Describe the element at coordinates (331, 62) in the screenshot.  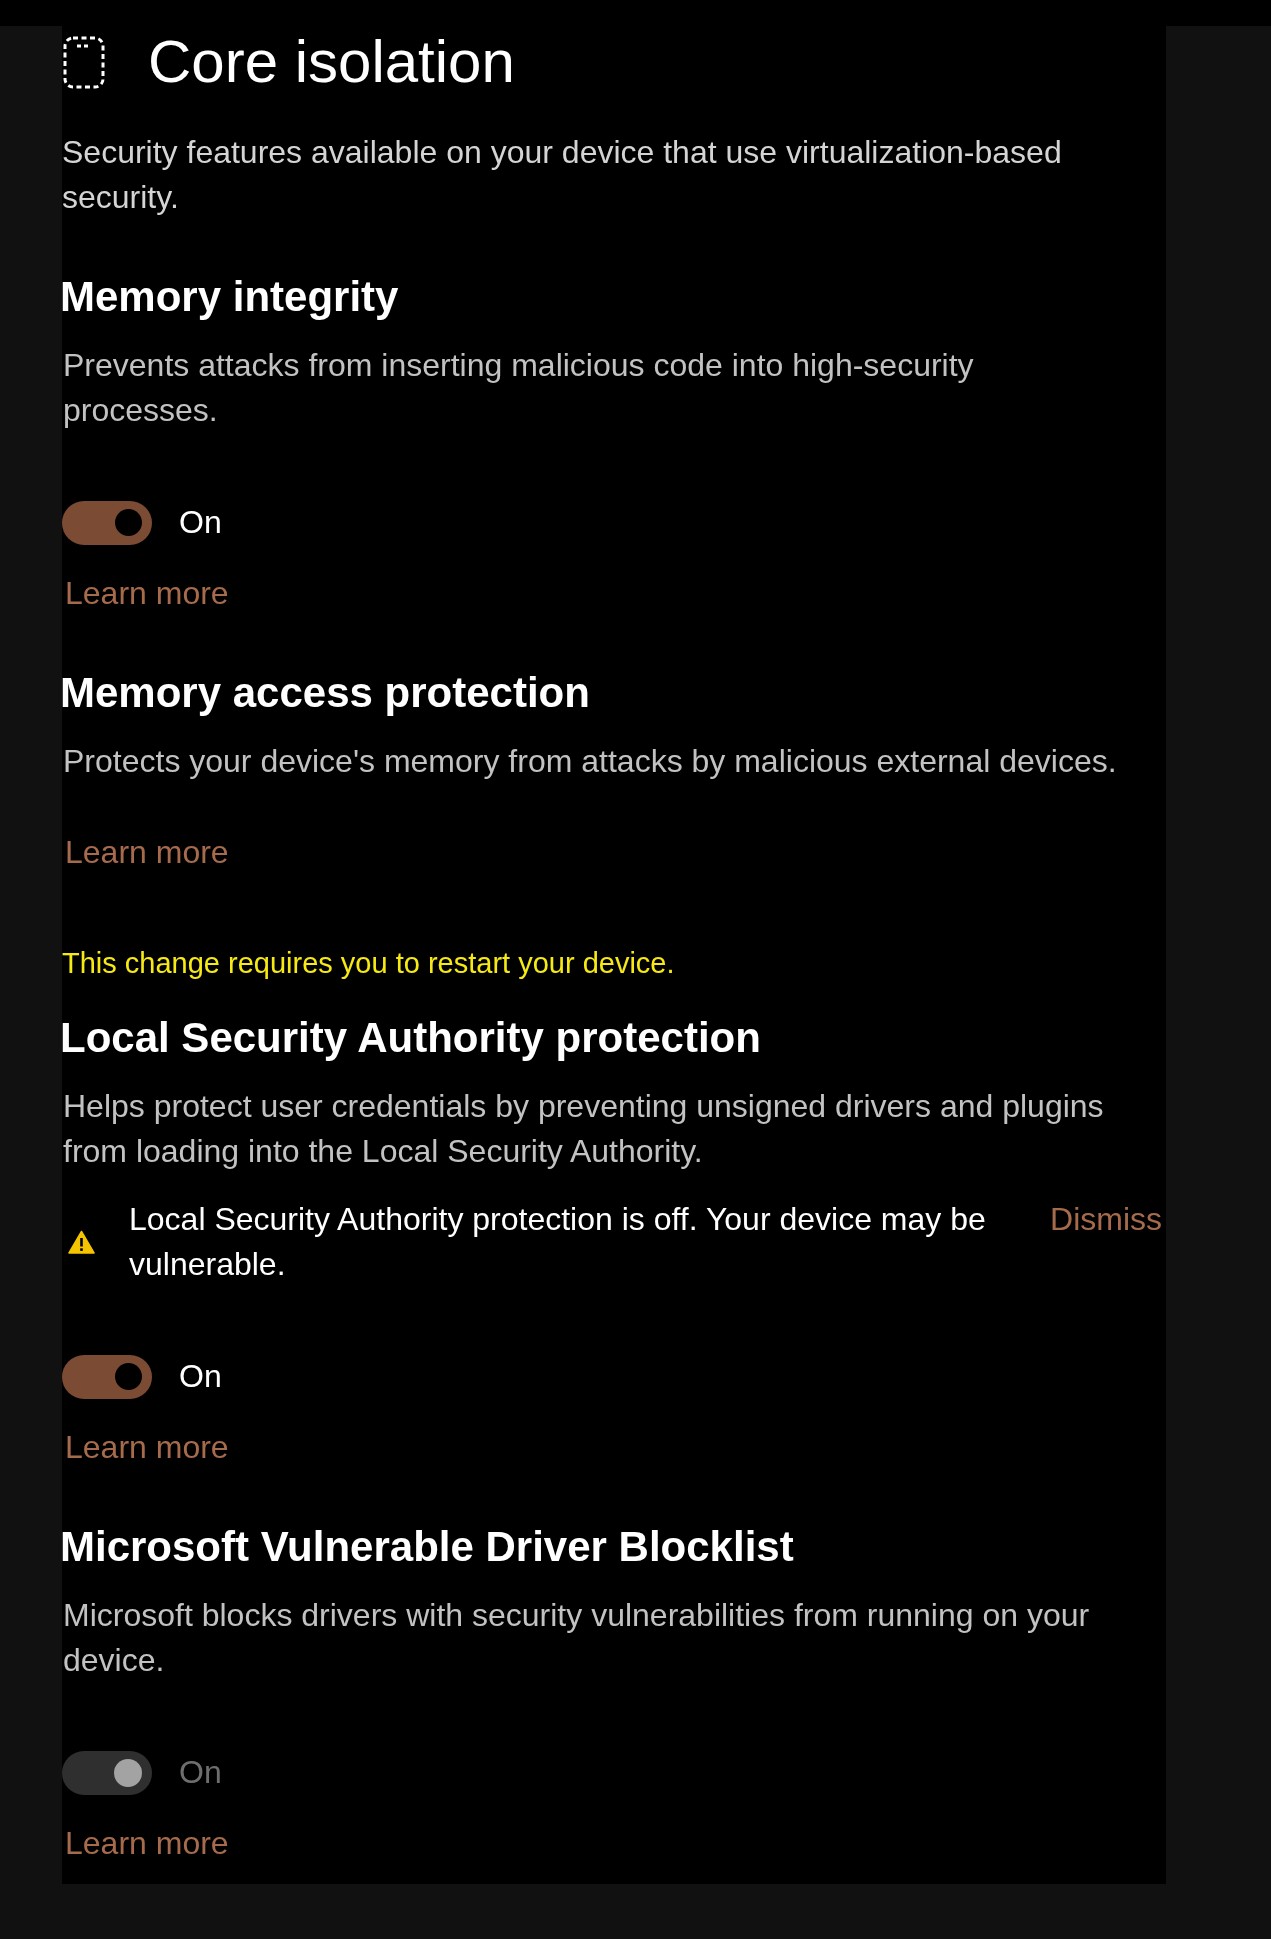
I see `page-title: Core isolation` at that location.